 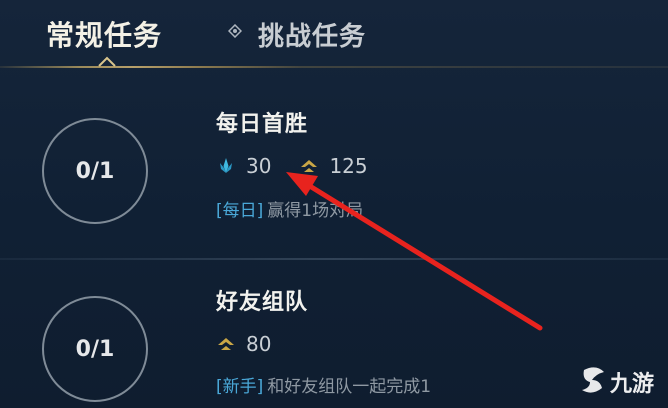 What do you see at coordinates (593, 380) in the screenshot?
I see `jiuyou-logo-icon` at bounding box center [593, 380].